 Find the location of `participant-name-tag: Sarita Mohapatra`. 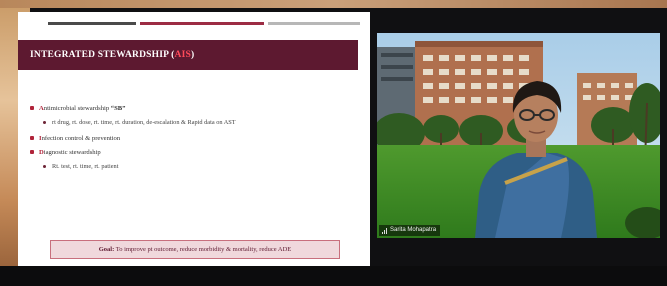

participant-name-tag: Sarita Mohapatra is located at coordinates (410, 230).